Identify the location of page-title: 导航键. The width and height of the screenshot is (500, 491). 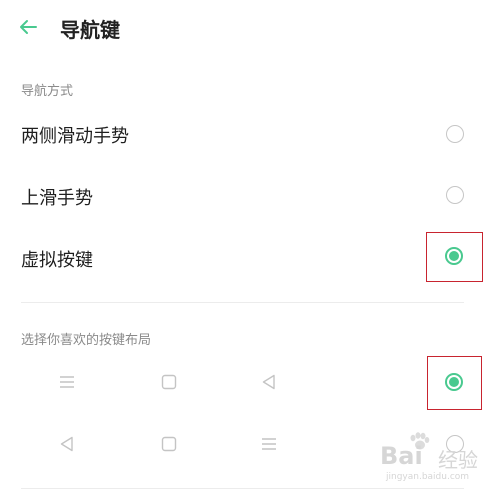
(90, 30).